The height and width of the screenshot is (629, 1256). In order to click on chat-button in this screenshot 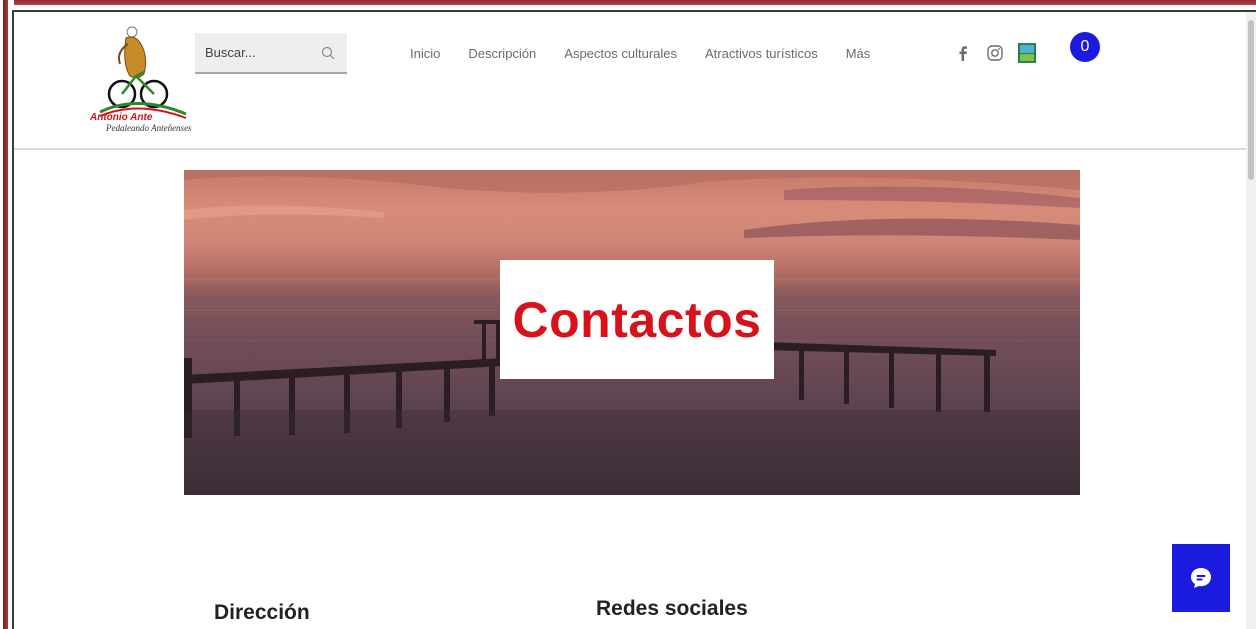, I will do `click(1201, 578)`.